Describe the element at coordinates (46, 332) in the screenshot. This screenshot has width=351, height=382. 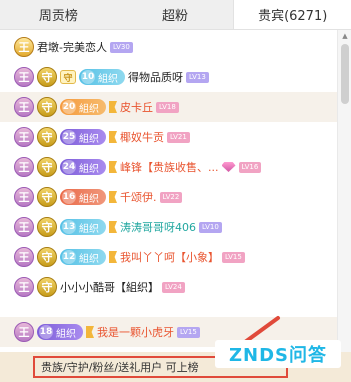
I see `fan-level: 18` at that location.